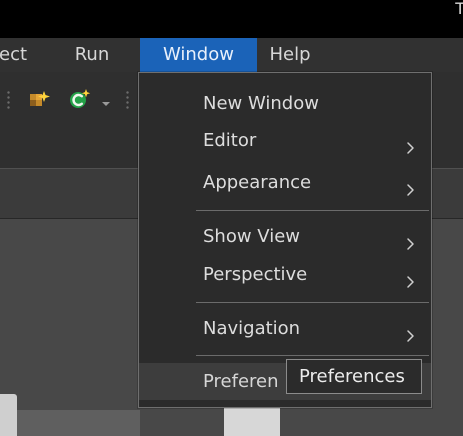 The width and height of the screenshot is (463, 436). What do you see at coordinates (252, 236) in the screenshot?
I see `menu-item-label: Show View` at bounding box center [252, 236].